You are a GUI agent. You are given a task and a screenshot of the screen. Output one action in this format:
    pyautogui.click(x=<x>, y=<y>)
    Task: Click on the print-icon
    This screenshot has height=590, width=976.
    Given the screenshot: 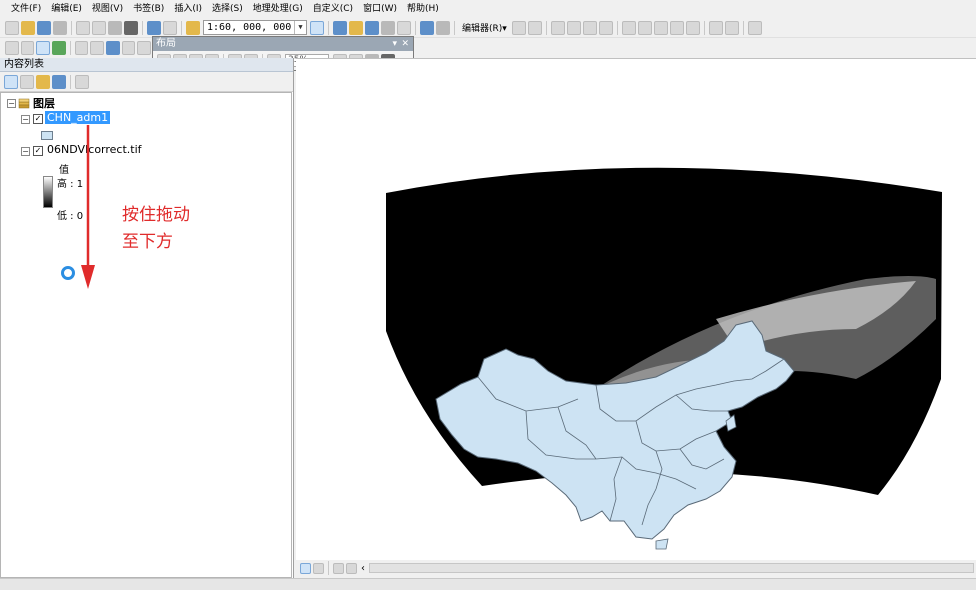 What is the action you would take?
    pyautogui.click(x=60, y=27)
    